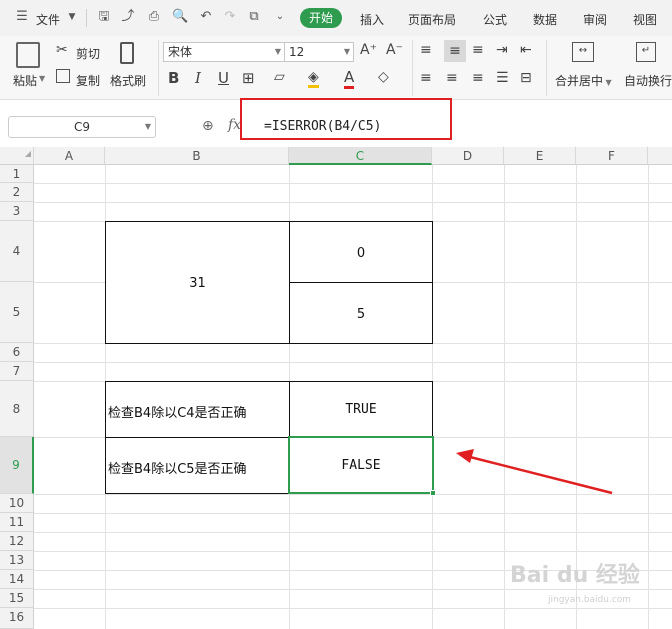  I want to click on column-header-b: B, so click(197, 156).